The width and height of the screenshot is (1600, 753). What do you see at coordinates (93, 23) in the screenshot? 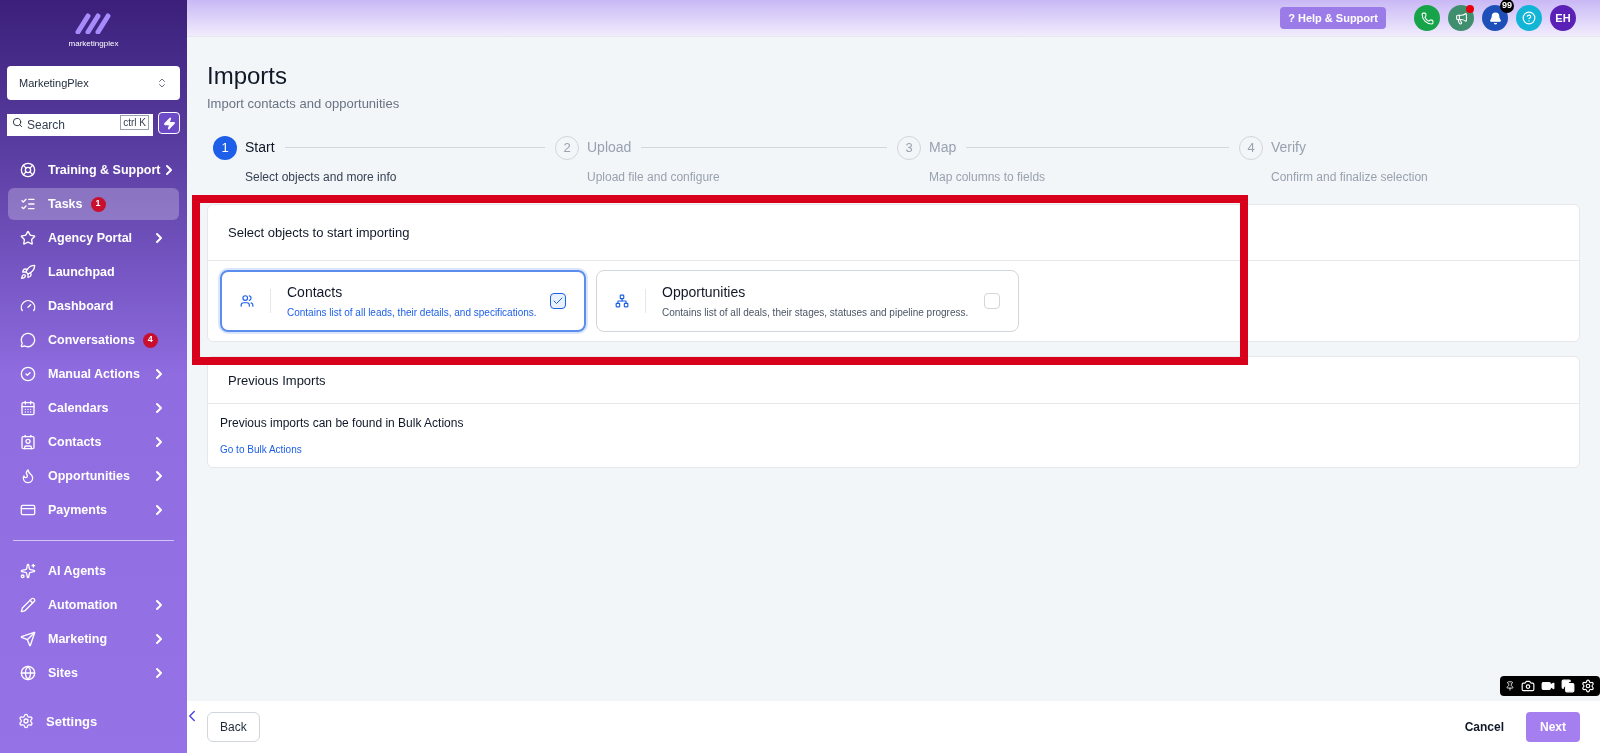
I see `logo-icon` at bounding box center [93, 23].